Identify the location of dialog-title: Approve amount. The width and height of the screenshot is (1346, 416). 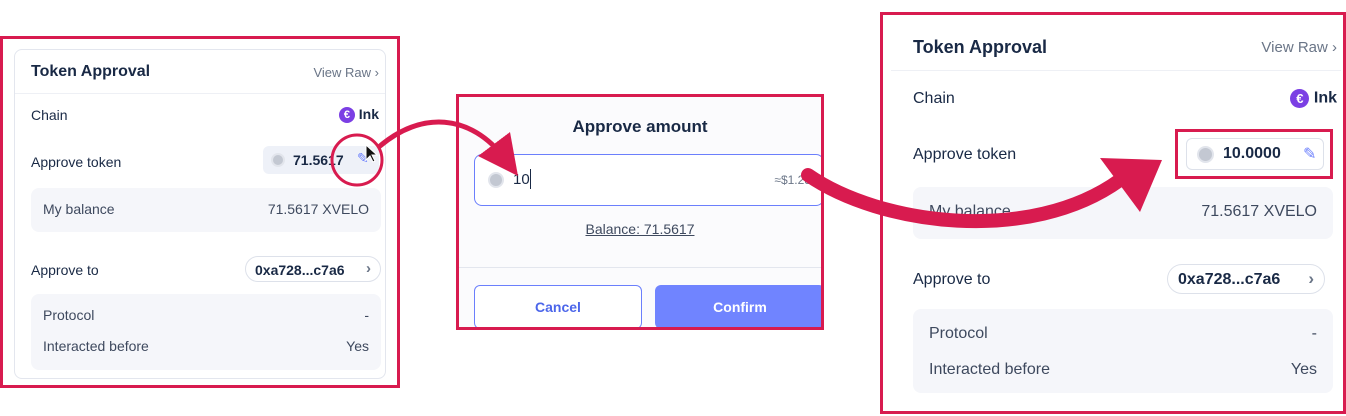
(640, 126).